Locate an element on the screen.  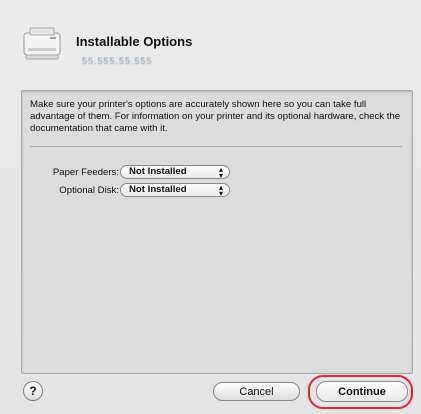
printer-icon is located at coordinates (42, 44).